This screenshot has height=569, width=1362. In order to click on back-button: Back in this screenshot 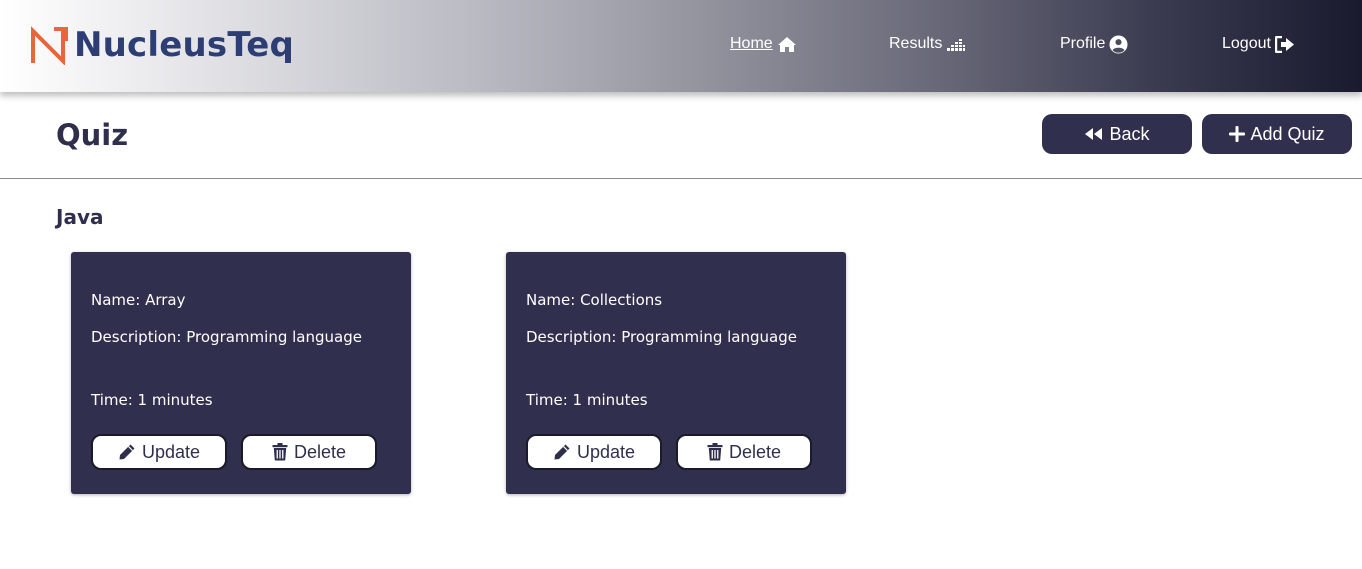, I will do `click(1117, 134)`.